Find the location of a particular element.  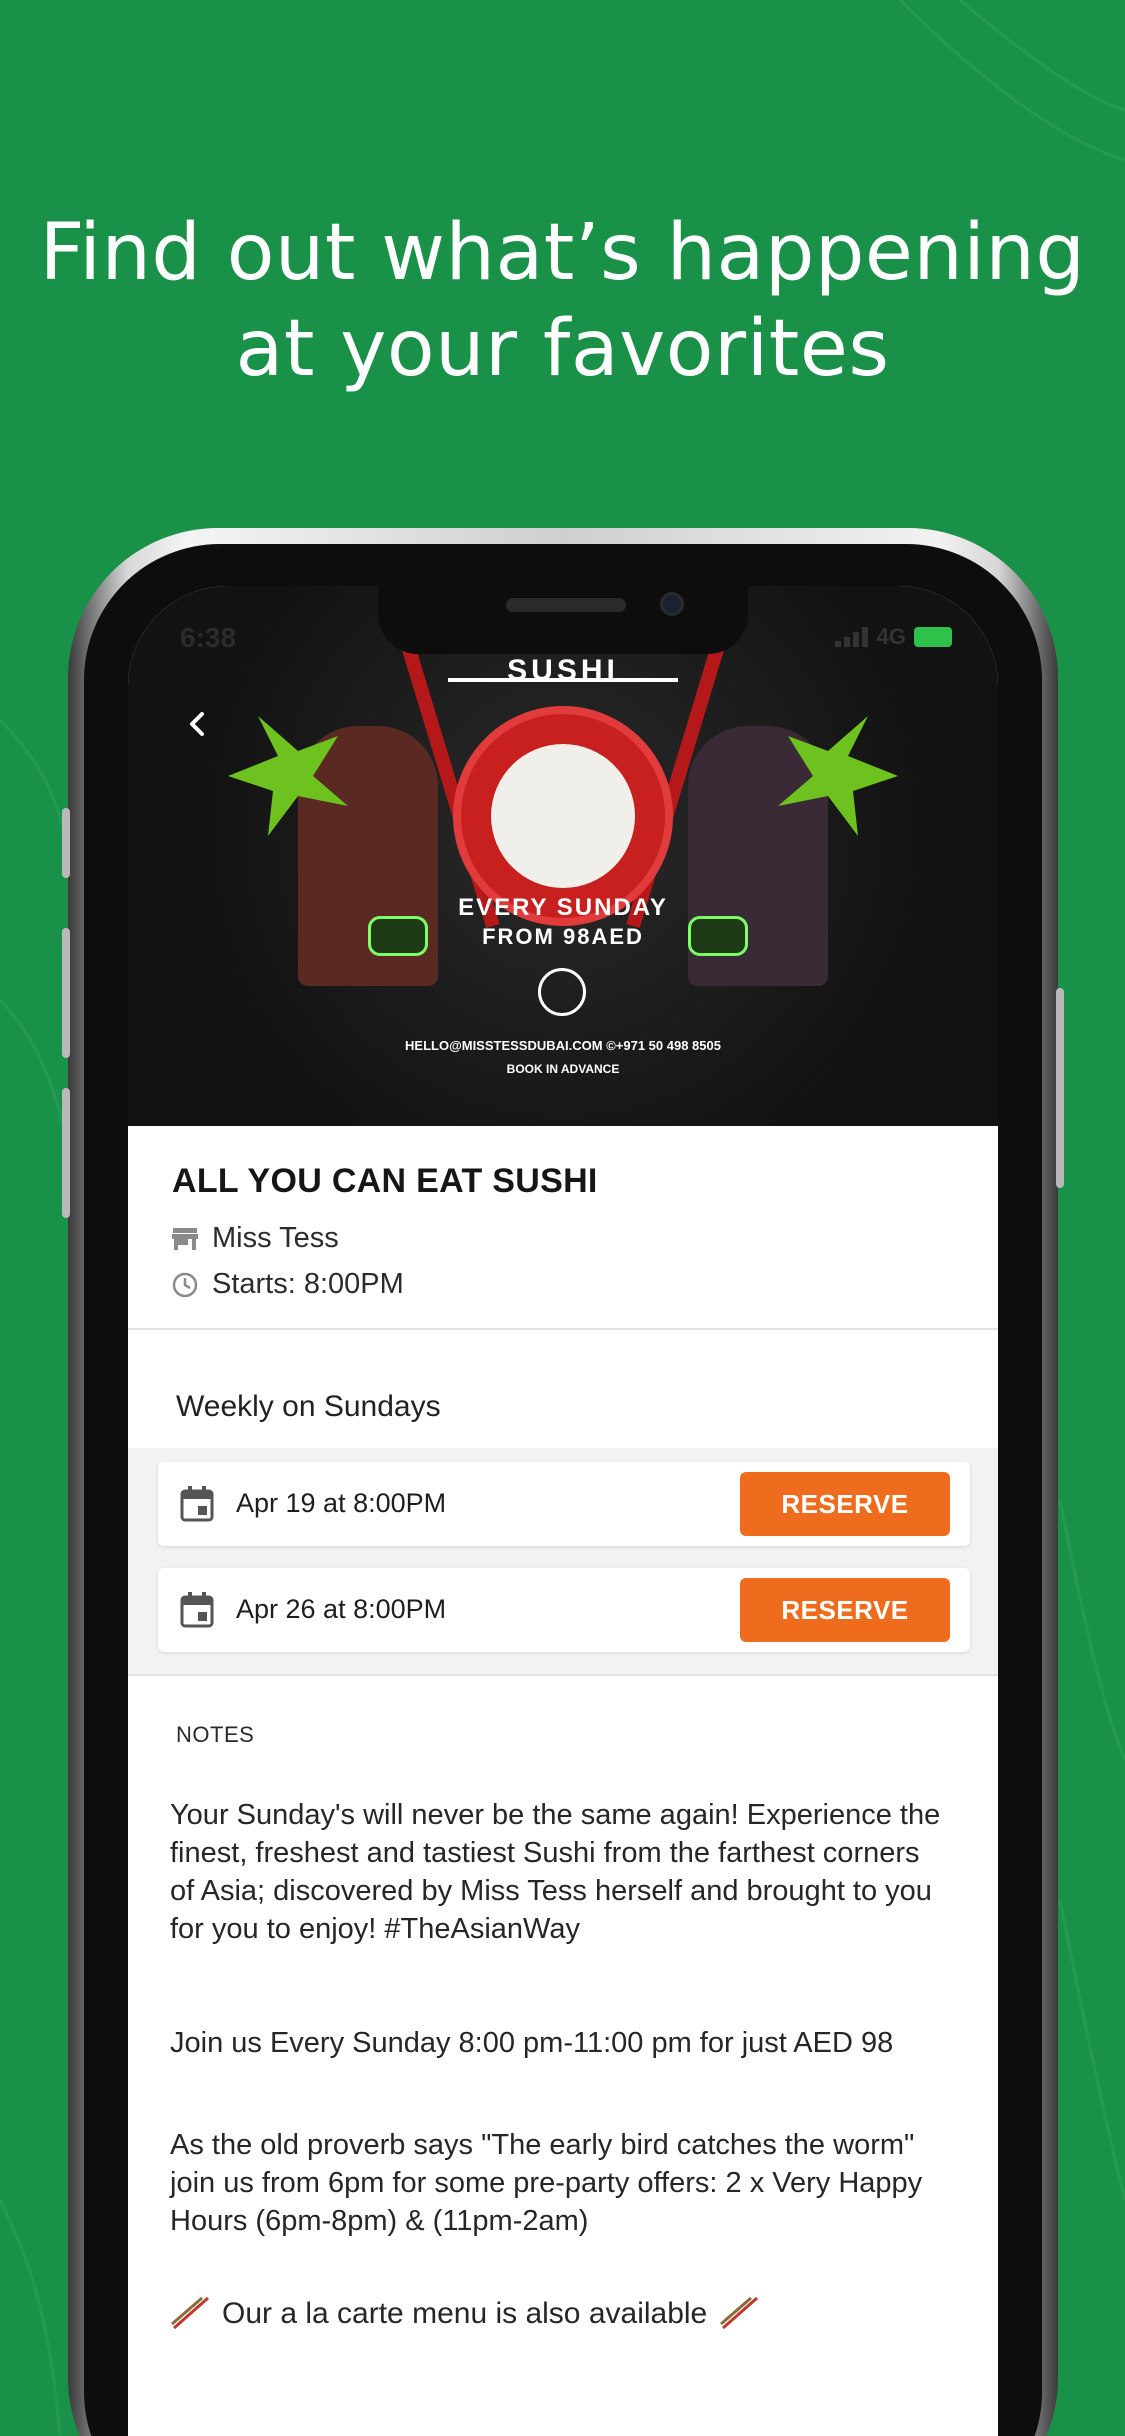

date-label: Apr 19 at 8:00PM is located at coordinates (341, 1503).